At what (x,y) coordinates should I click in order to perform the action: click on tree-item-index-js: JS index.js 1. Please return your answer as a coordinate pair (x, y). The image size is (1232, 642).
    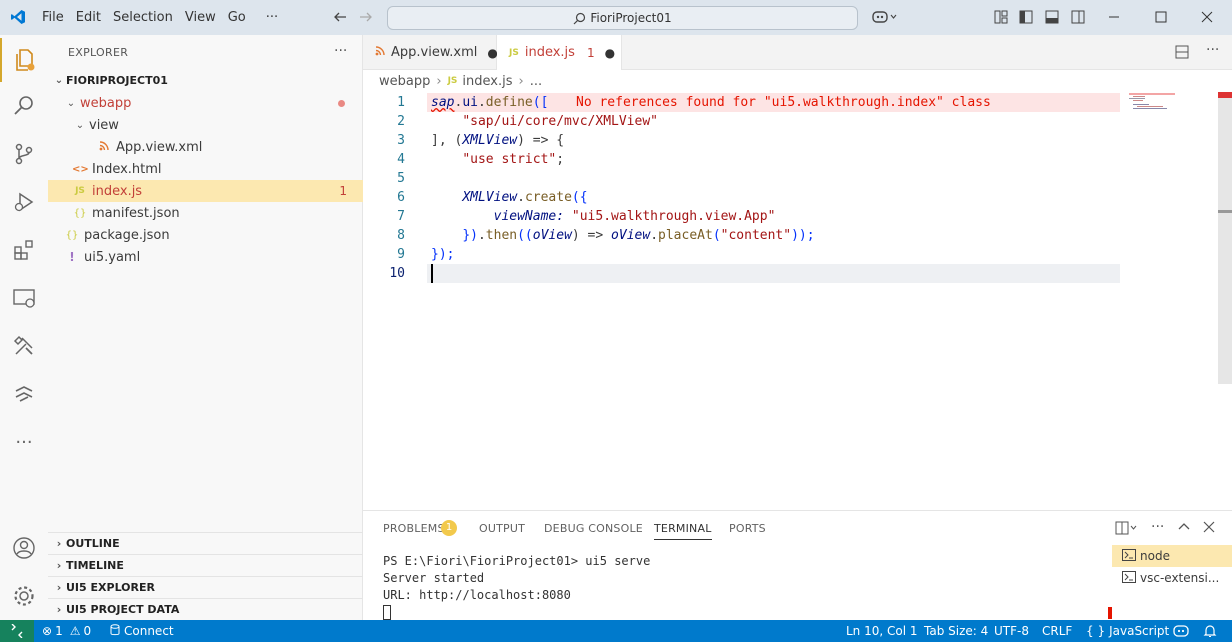
    Looking at the image, I should click on (205, 191).